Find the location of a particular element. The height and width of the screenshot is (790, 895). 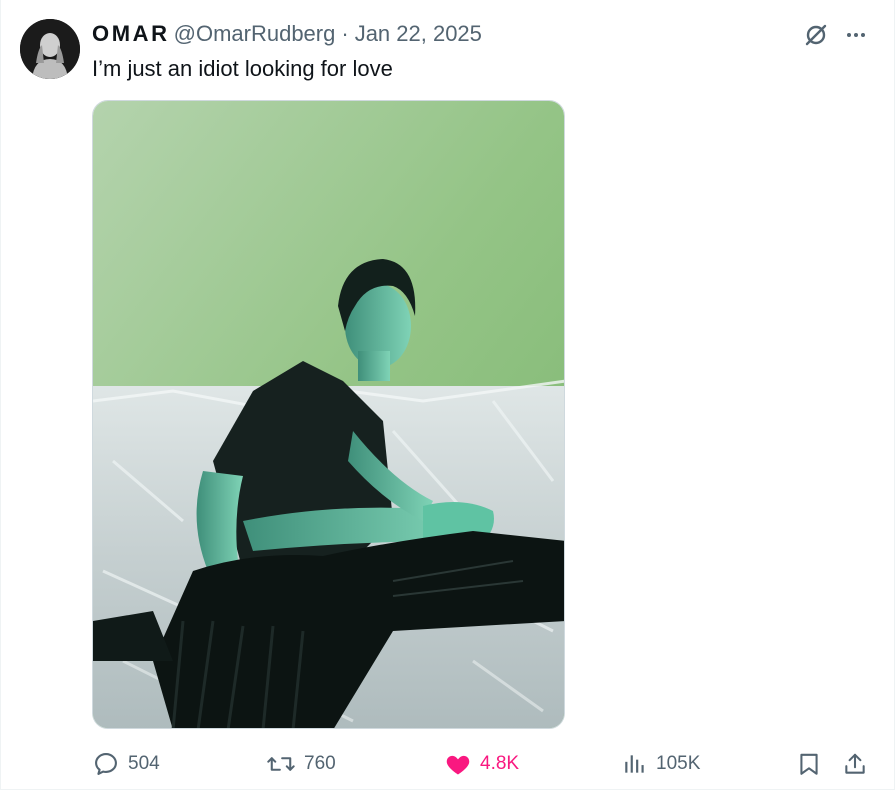

views-button: 105K is located at coordinates (661, 764).